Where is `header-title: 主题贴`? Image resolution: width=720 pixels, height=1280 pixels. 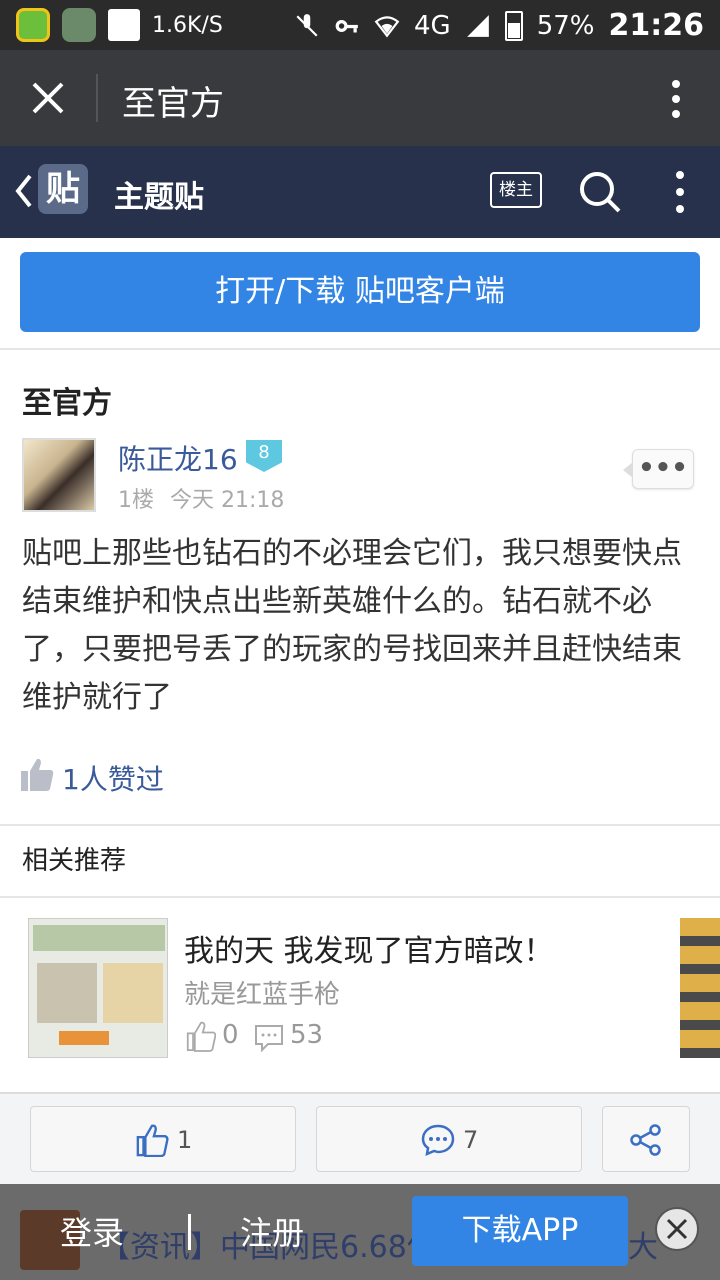 header-title: 主题贴 is located at coordinates (159, 197).